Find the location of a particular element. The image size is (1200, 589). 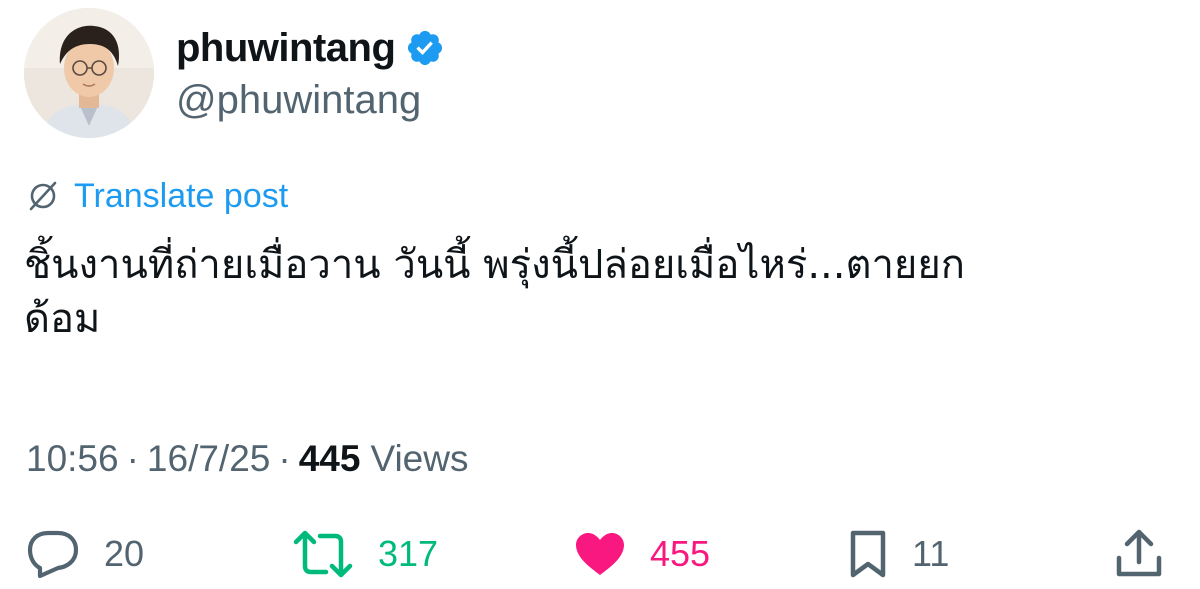

share-icon is located at coordinates (1139, 554).